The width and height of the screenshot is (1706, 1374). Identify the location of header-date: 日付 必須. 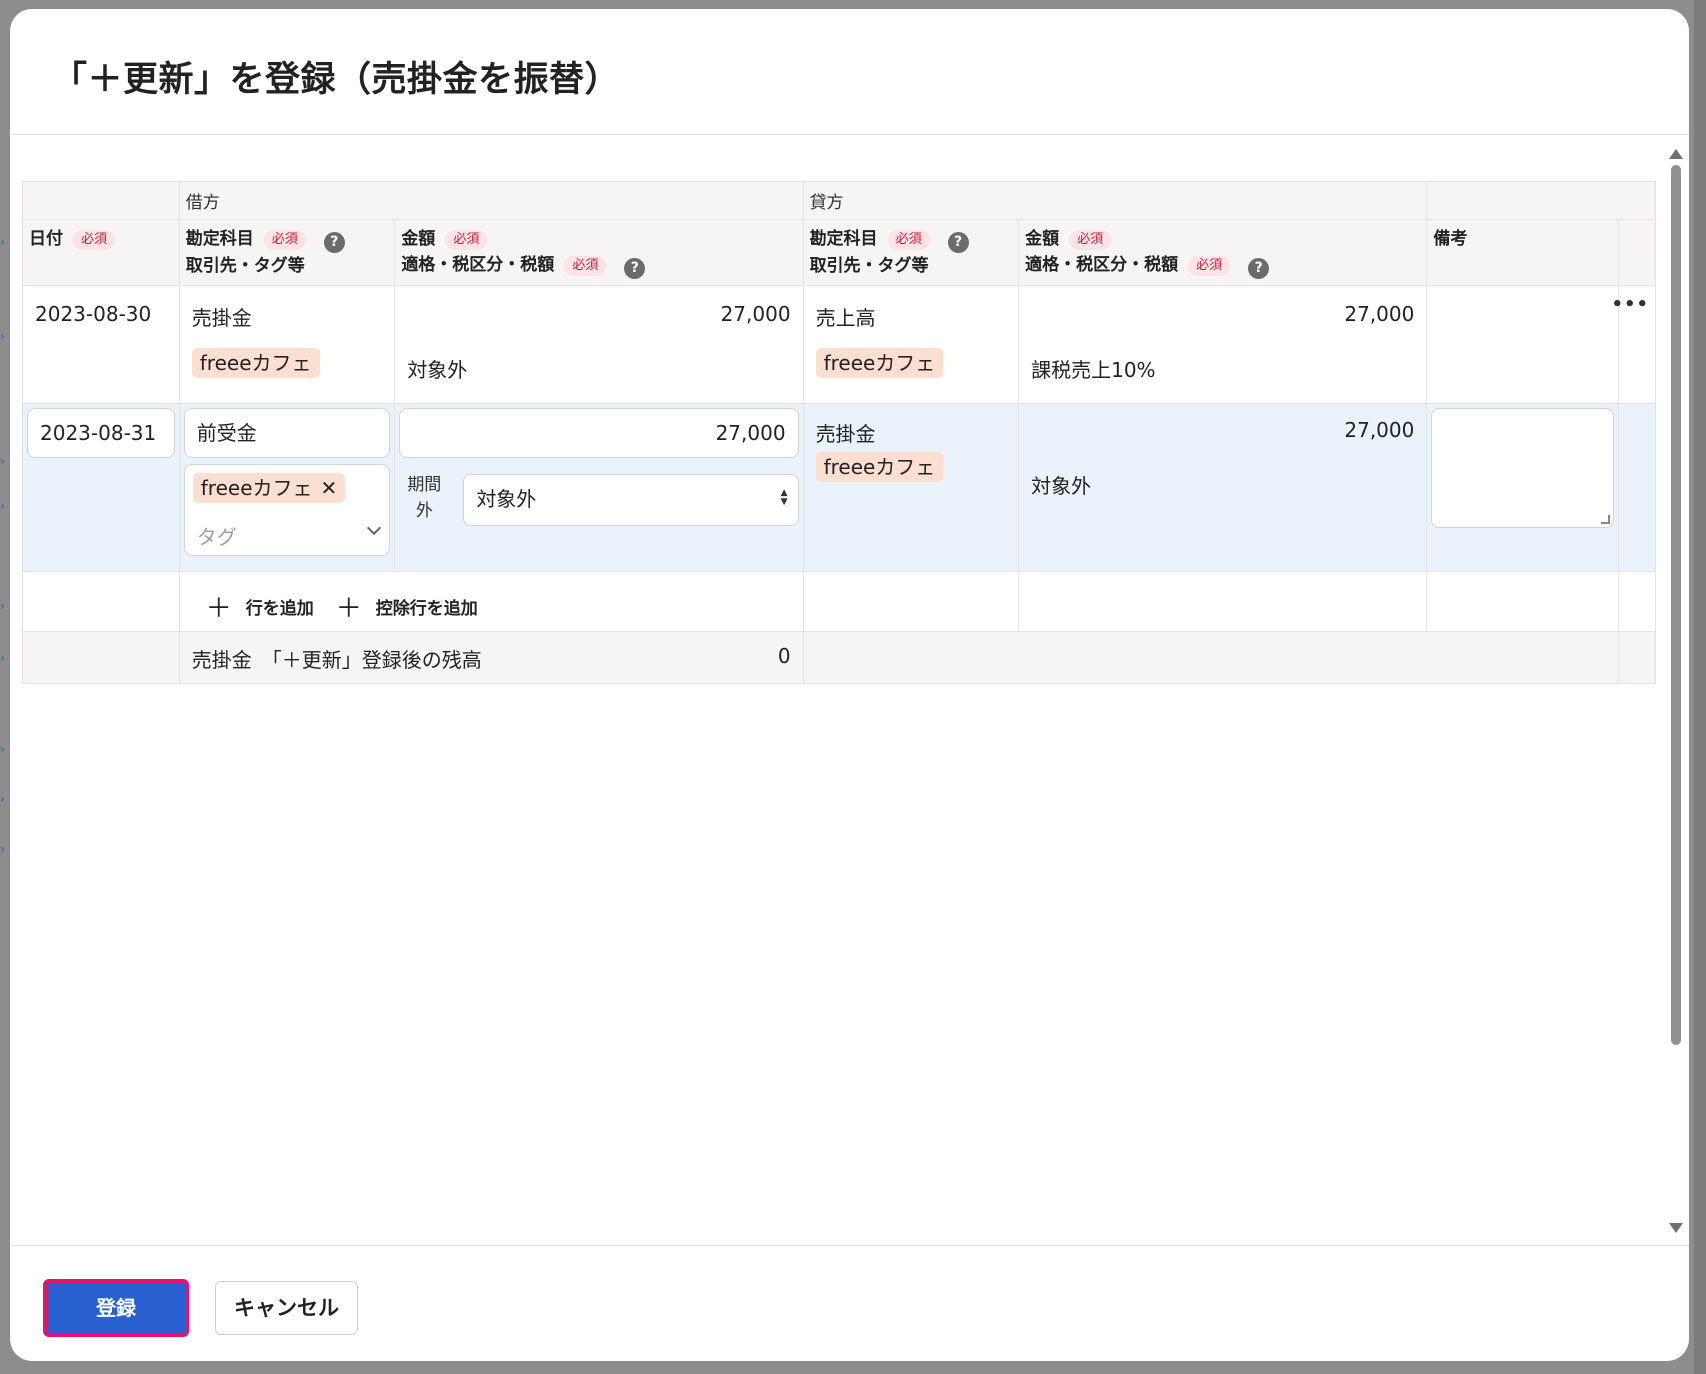
(101, 252).